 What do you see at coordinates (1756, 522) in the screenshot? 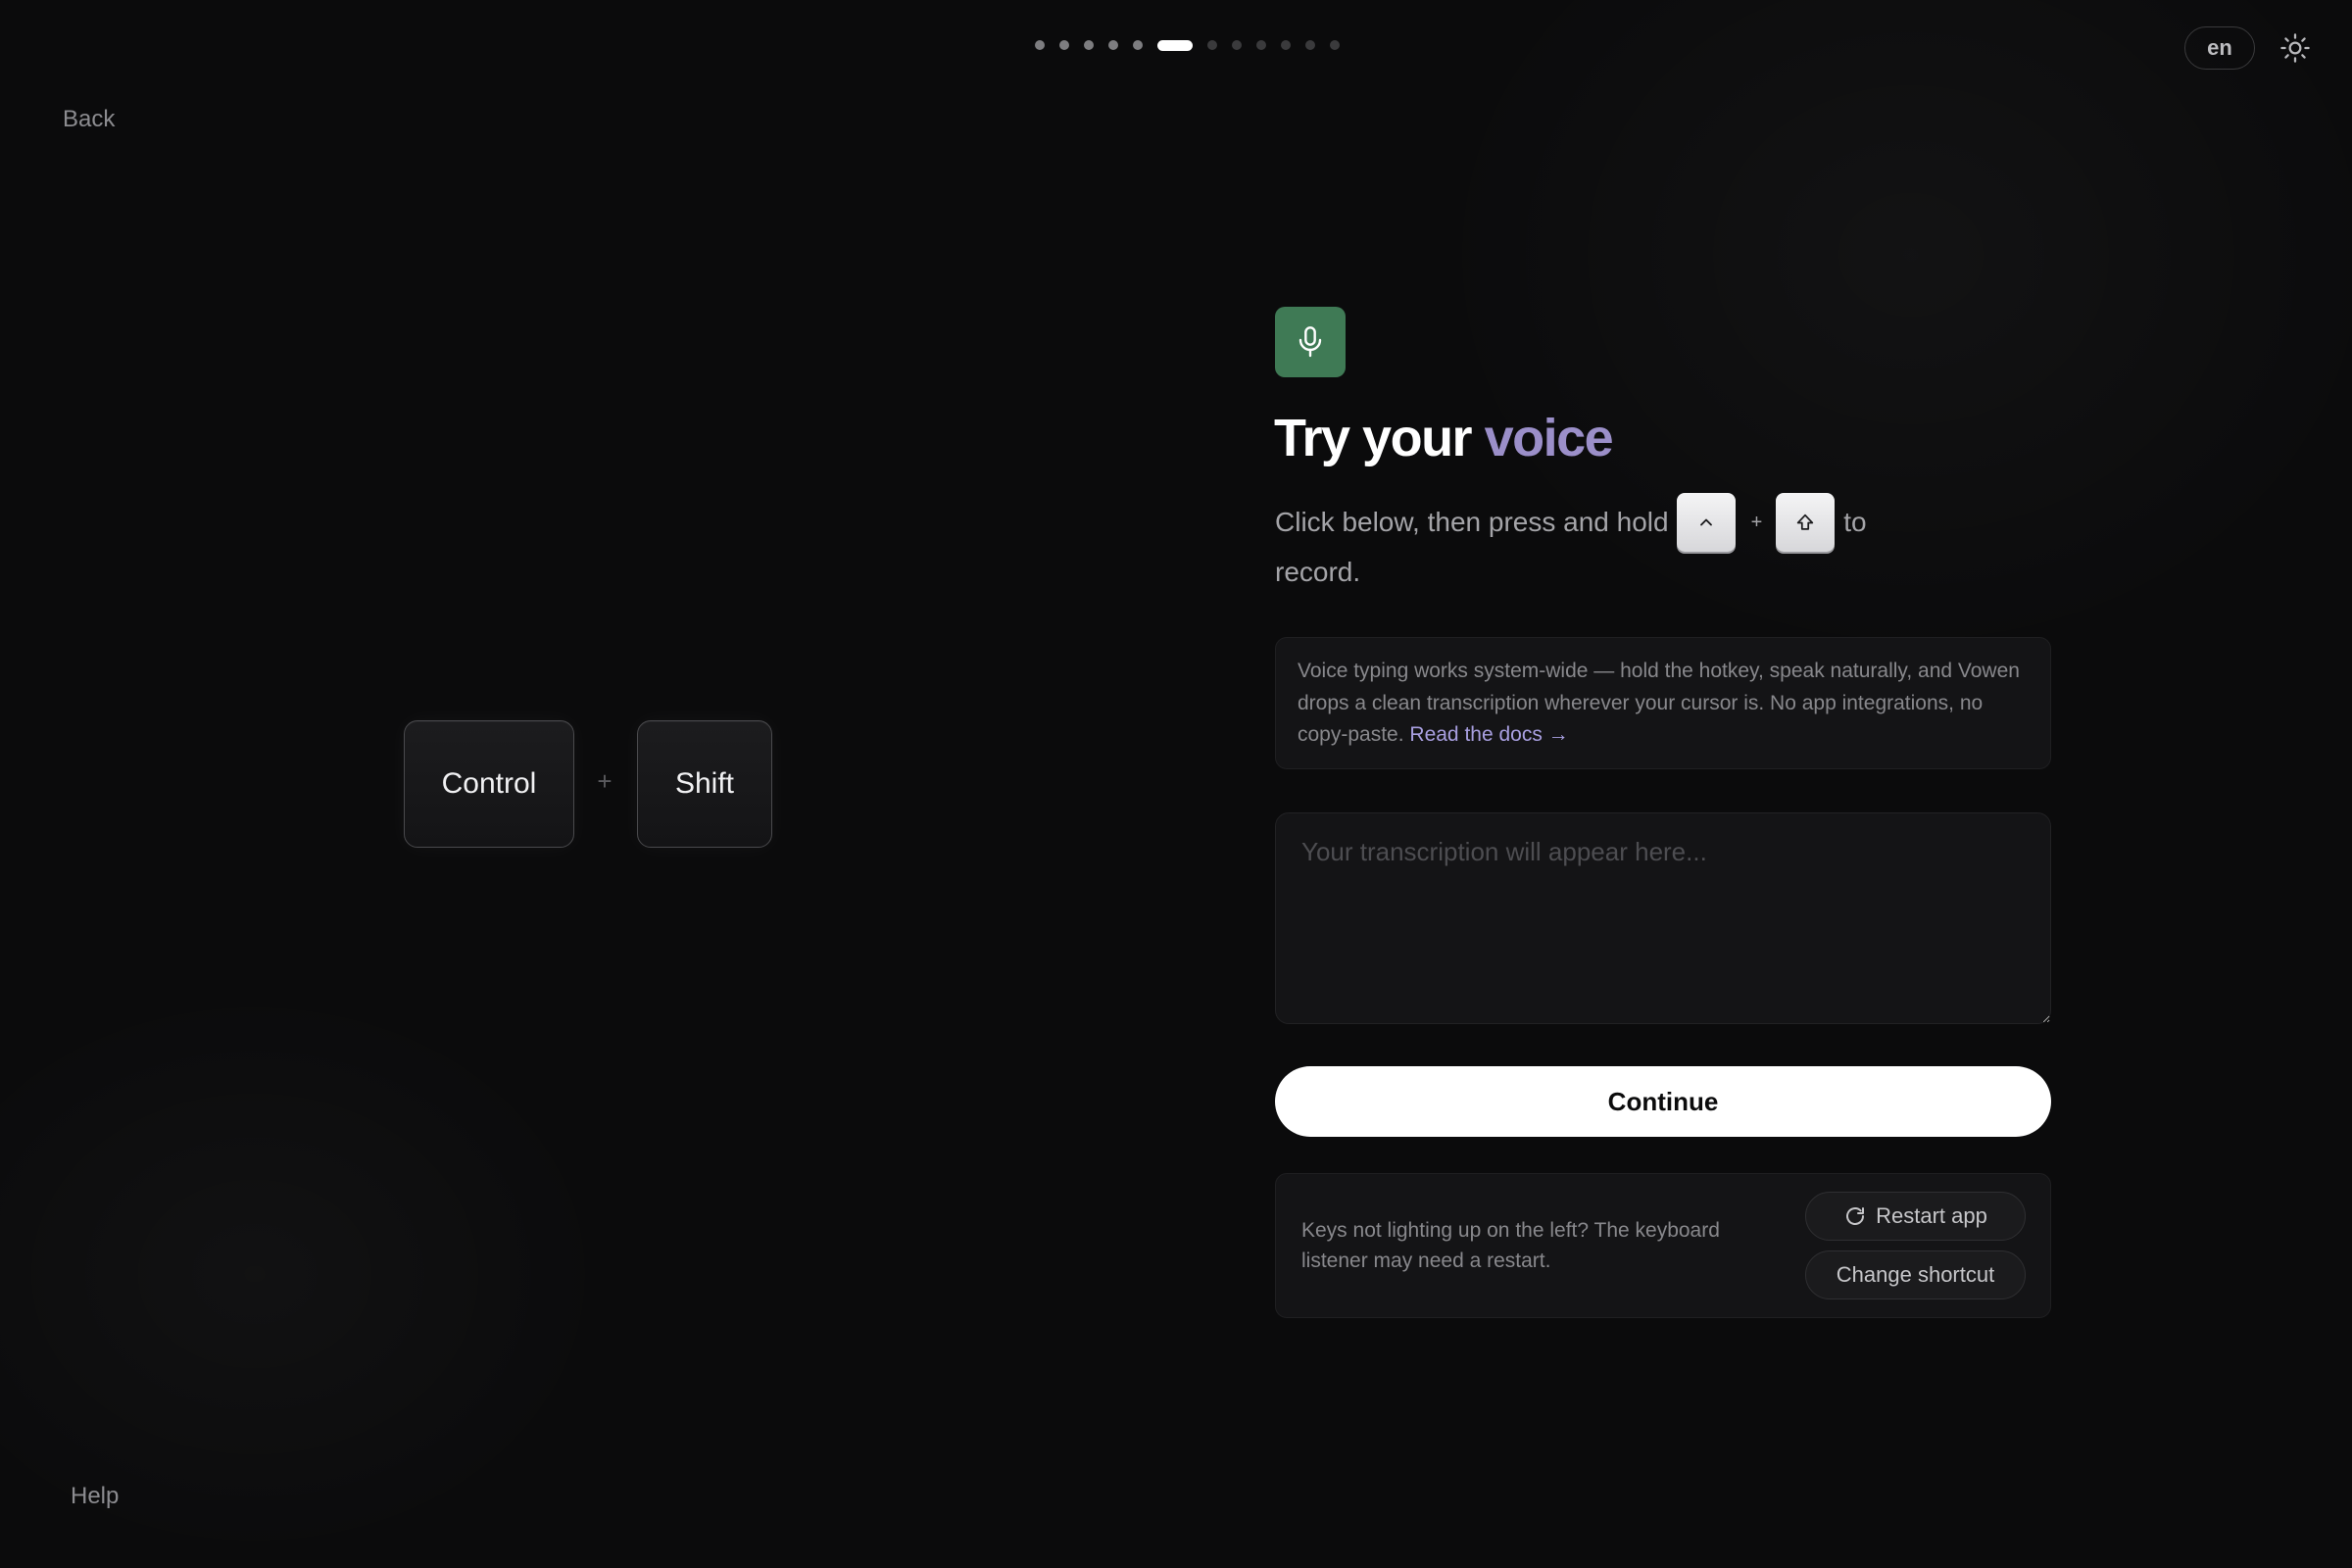
I see `instruction-plus: +` at bounding box center [1756, 522].